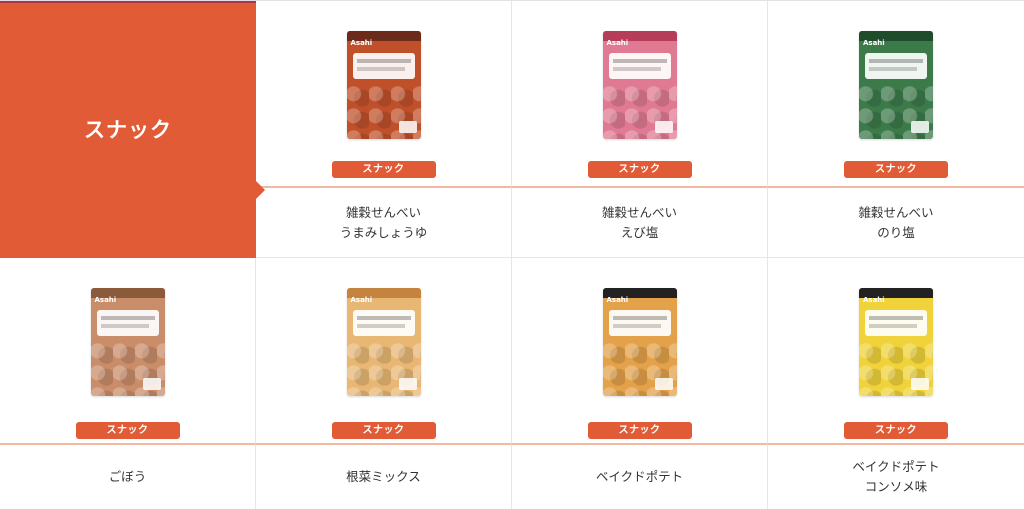 This screenshot has height=509, width=1024. Describe the element at coordinates (128, 129) in the screenshot. I see `category-title: スナック` at that location.